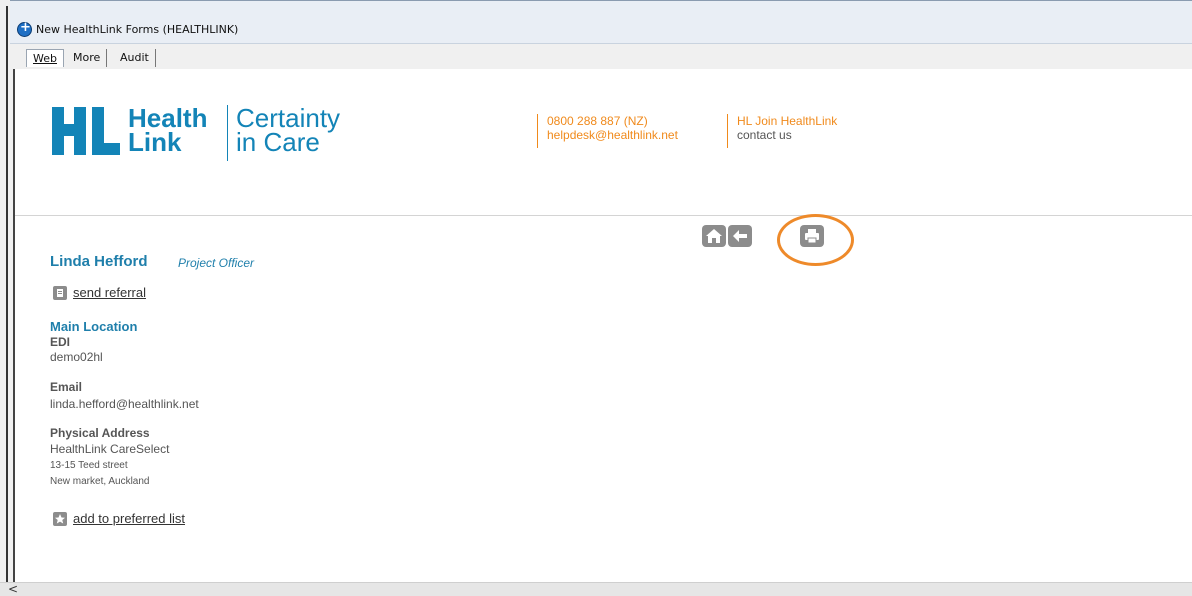 This screenshot has width=1192, height=596. I want to click on main-location-heading: Main Location, so click(94, 326).